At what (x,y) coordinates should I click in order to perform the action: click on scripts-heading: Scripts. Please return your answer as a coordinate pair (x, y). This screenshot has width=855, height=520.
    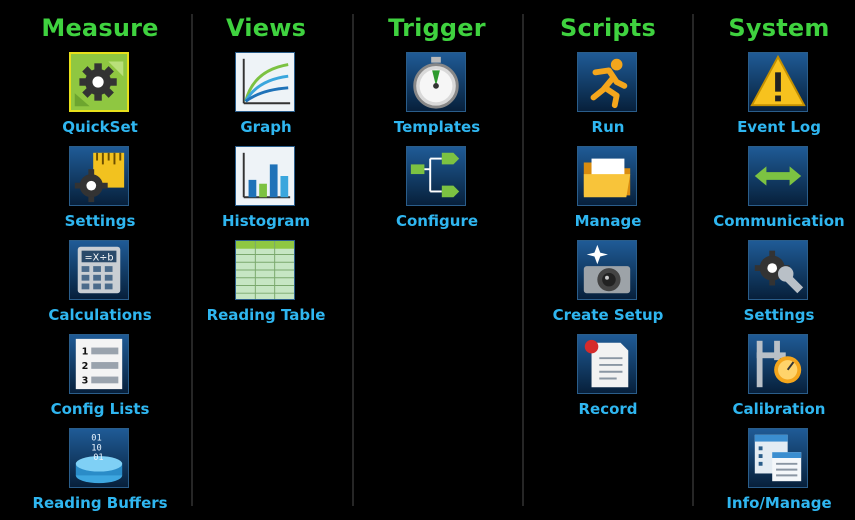
    Looking at the image, I should click on (608, 28).